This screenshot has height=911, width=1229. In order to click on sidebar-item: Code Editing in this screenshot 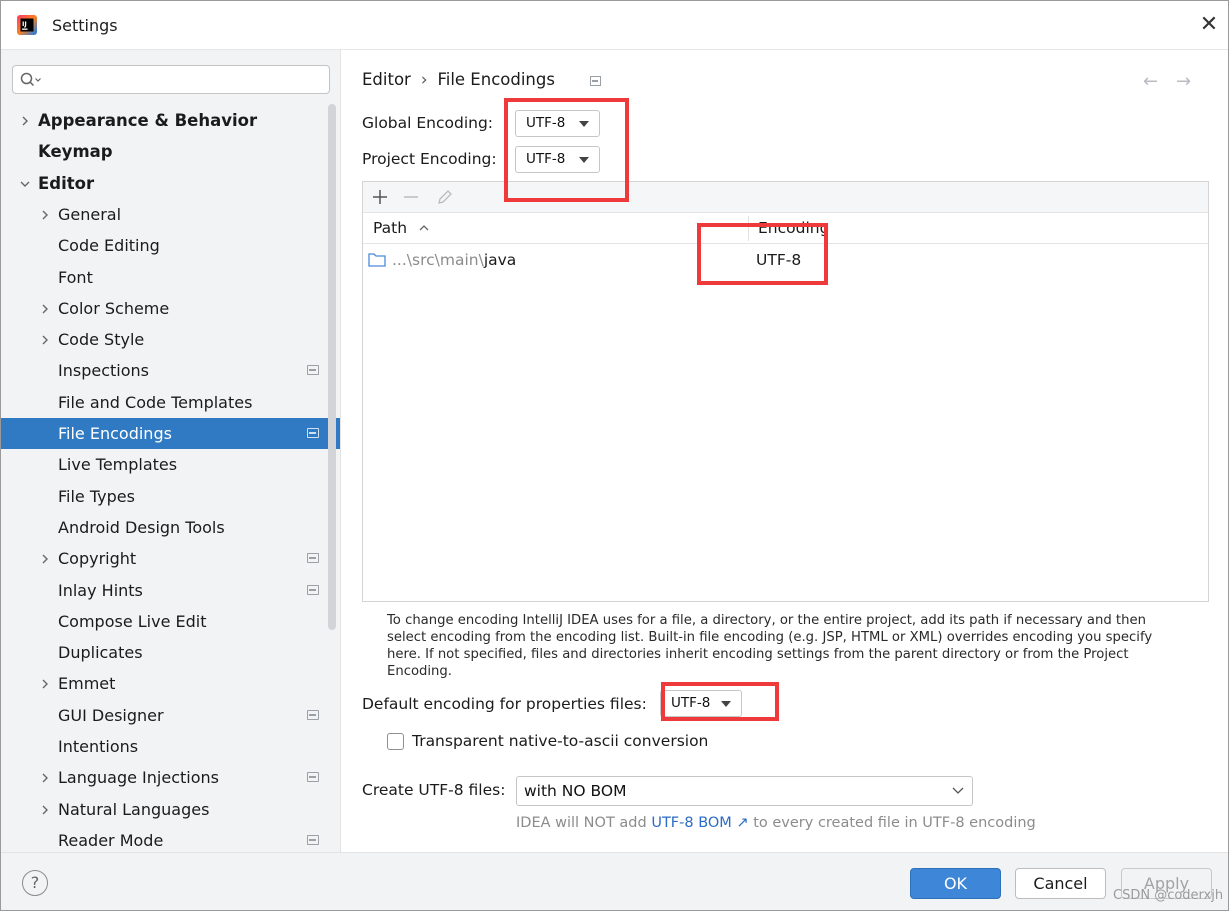, I will do `click(170, 245)`.